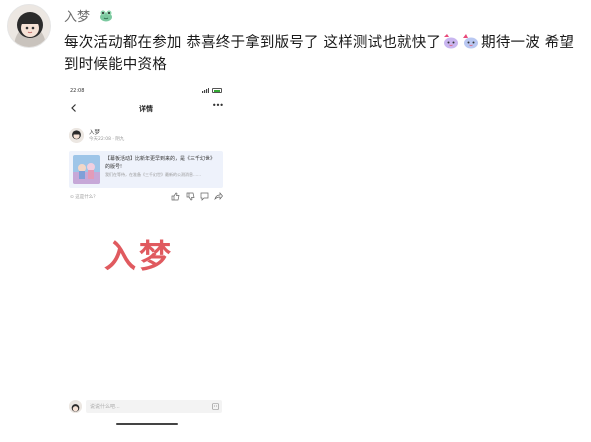 The image size is (591, 442). I want to click on input-avatar, so click(75, 406).